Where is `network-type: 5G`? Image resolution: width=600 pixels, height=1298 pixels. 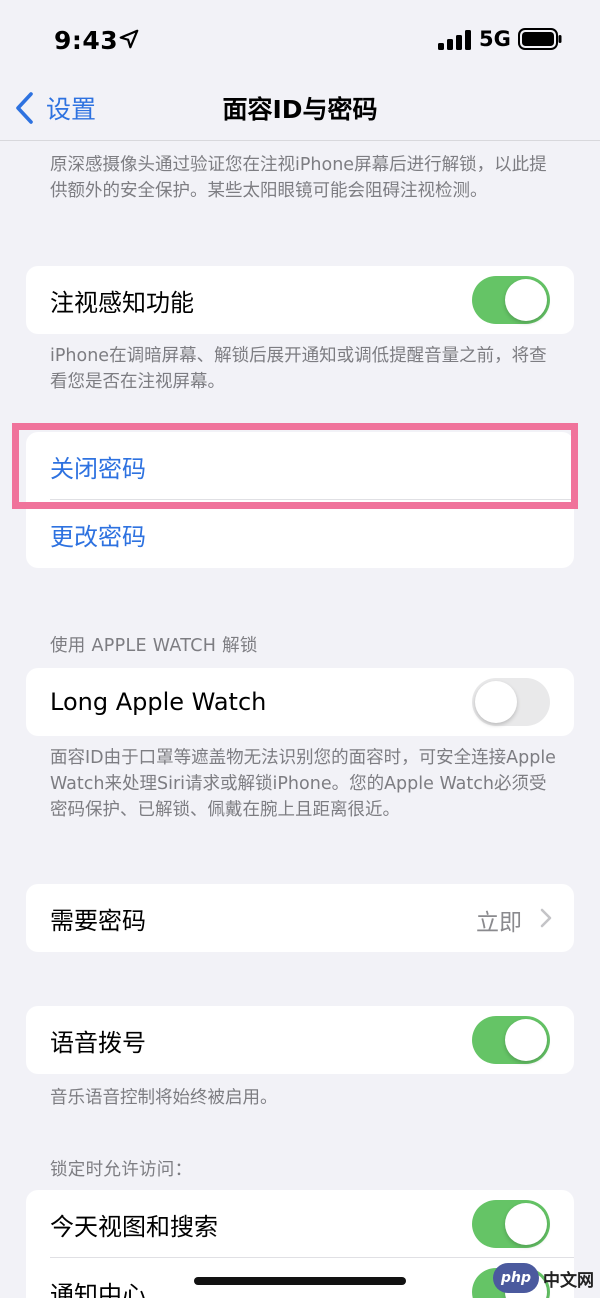
network-type: 5G is located at coordinates (495, 39).